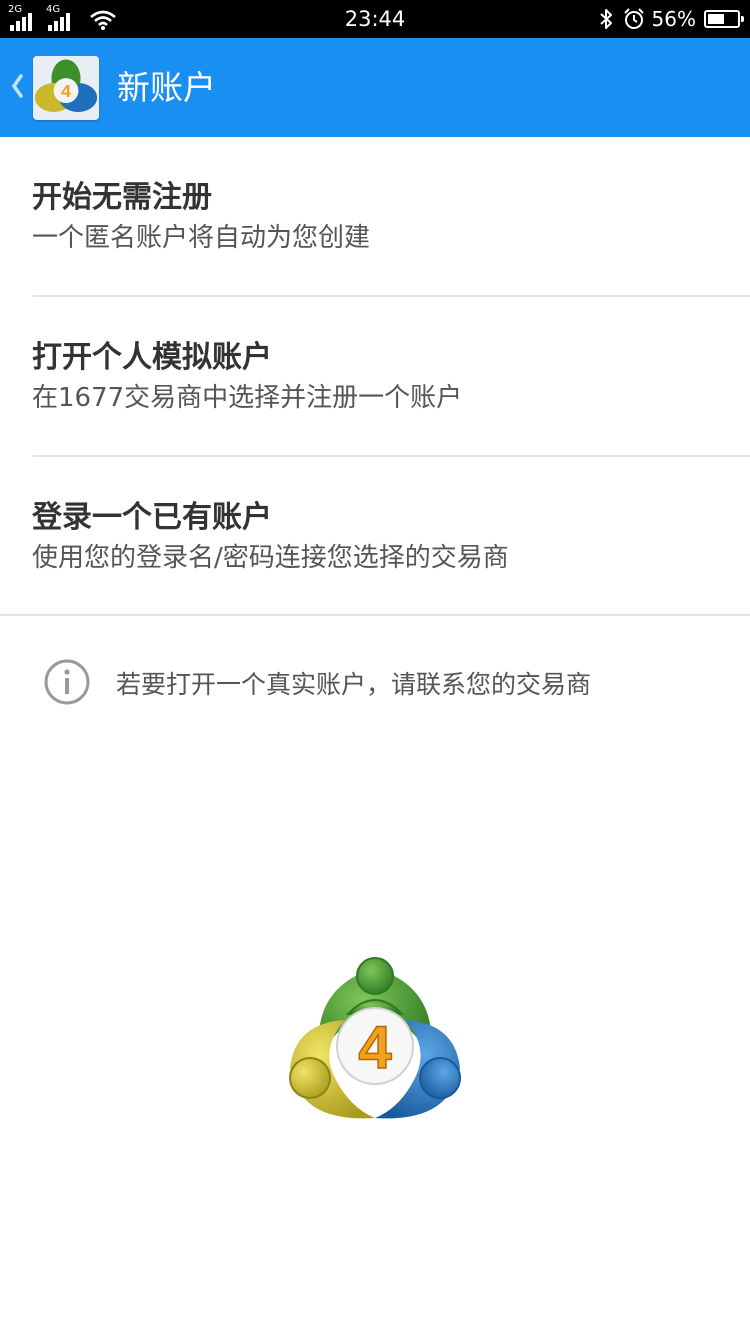 The width and height of the screenshot is (750, 1333). I want to click on battery-icon, so click(724, 19).